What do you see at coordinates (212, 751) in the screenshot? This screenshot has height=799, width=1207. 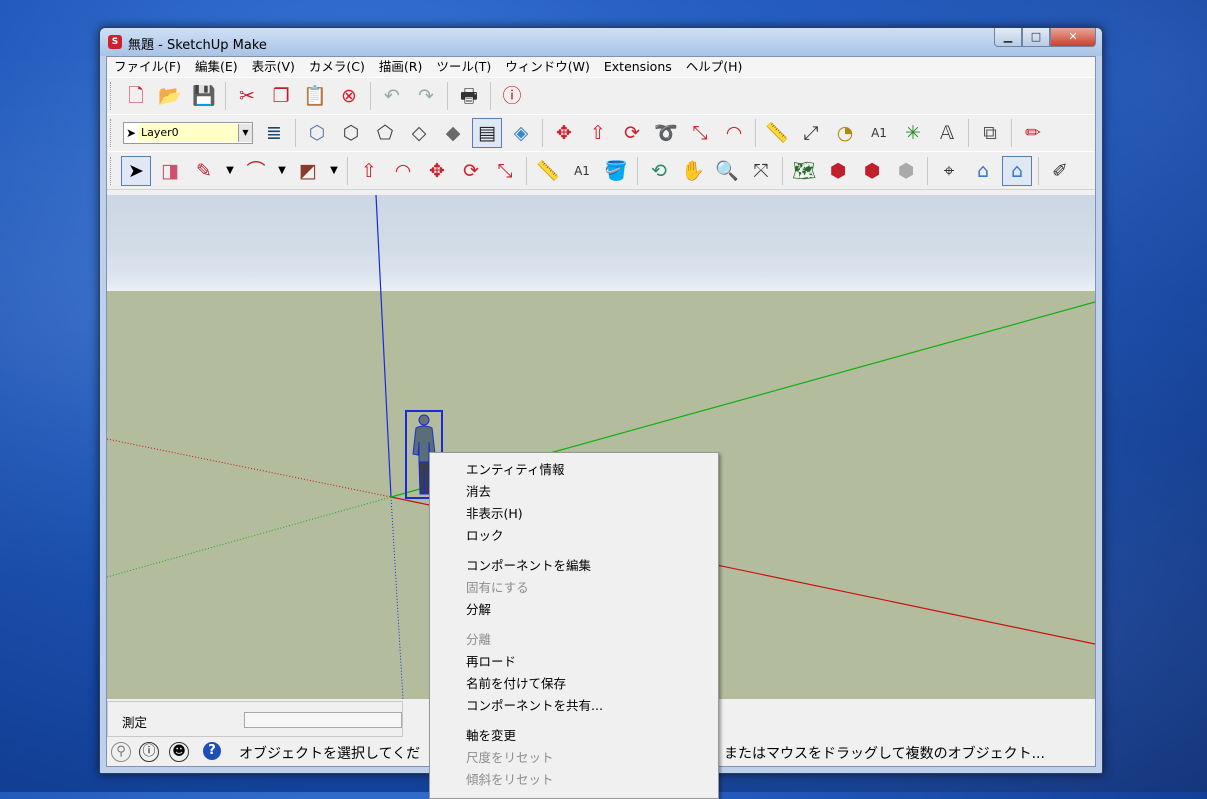 I see `help-icon: ?` at bounding box center [212, 751].